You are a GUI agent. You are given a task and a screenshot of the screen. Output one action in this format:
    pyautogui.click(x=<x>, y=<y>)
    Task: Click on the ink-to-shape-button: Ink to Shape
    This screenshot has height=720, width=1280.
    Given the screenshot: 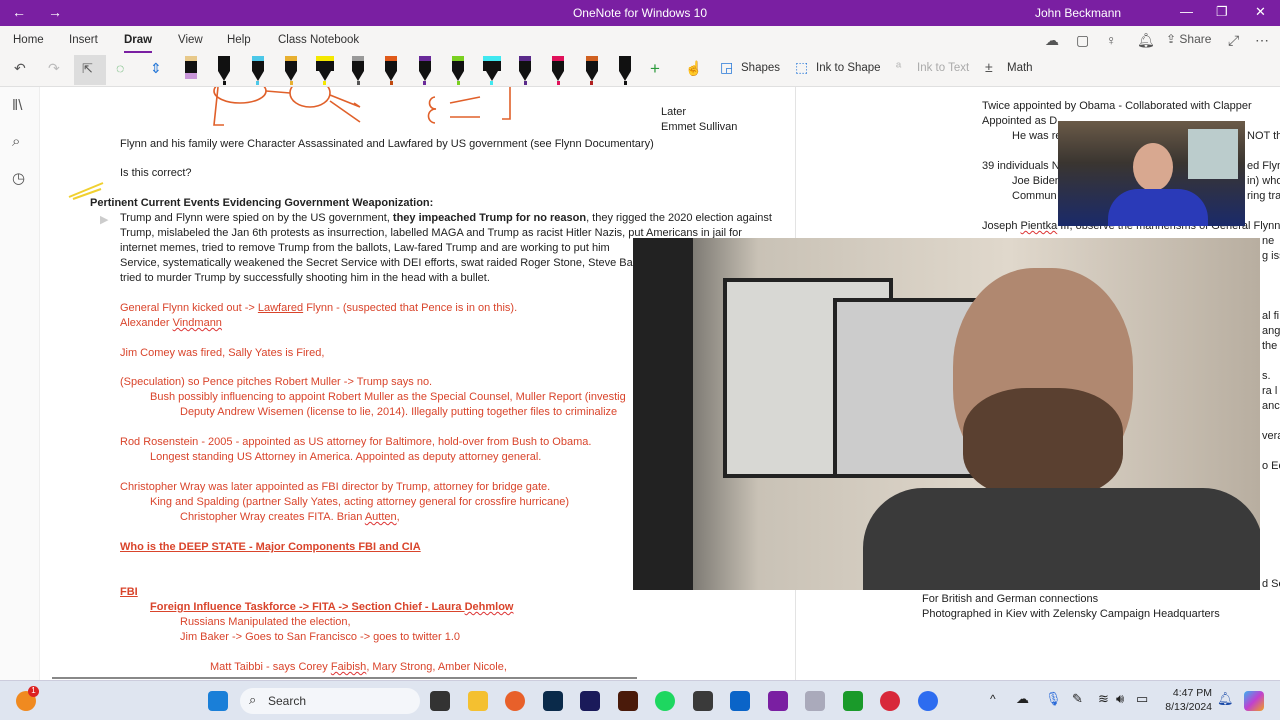 What is the action you would take?
    pyautogui.click(x=848, y=68)
    